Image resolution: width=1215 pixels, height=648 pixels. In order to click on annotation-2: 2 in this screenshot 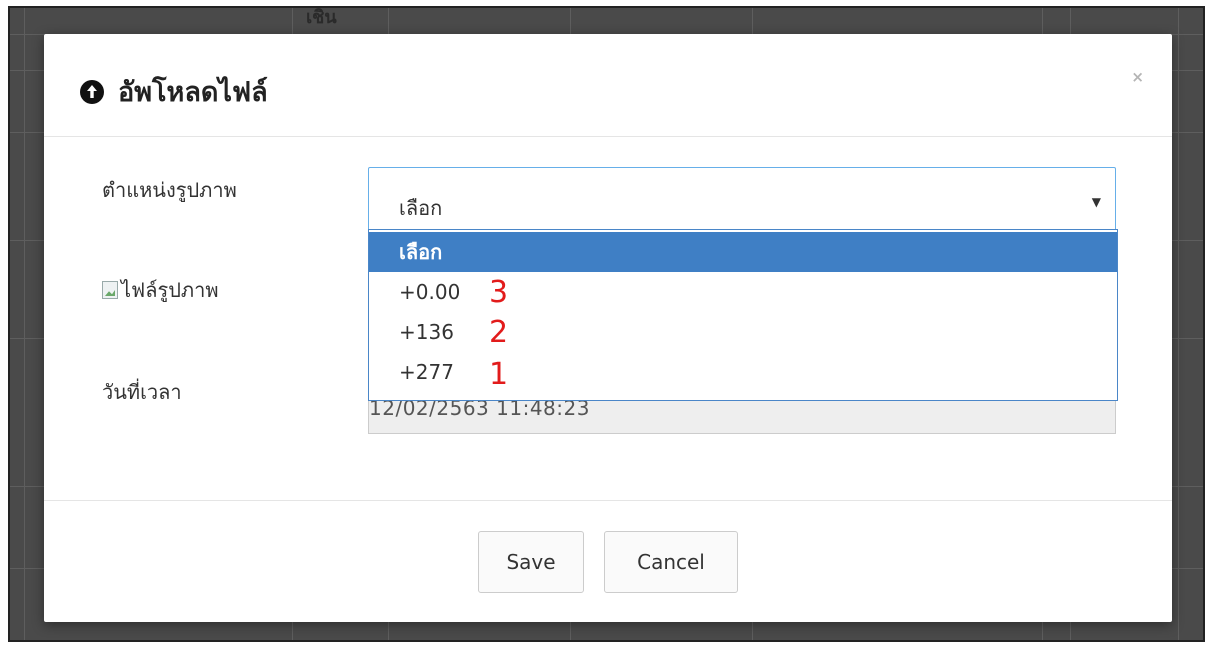, I will do `click(499, 332)`.